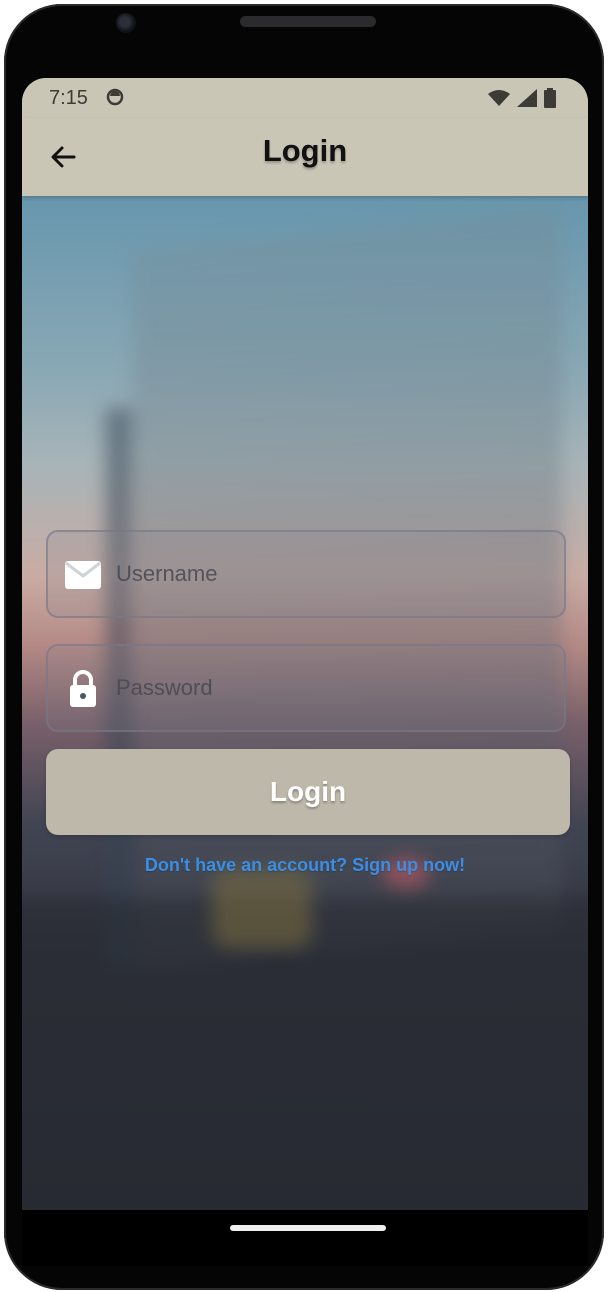 Image resolution: width=608 pixels, height=1292 pixels. I want to click on username-field, so click(306, 574).